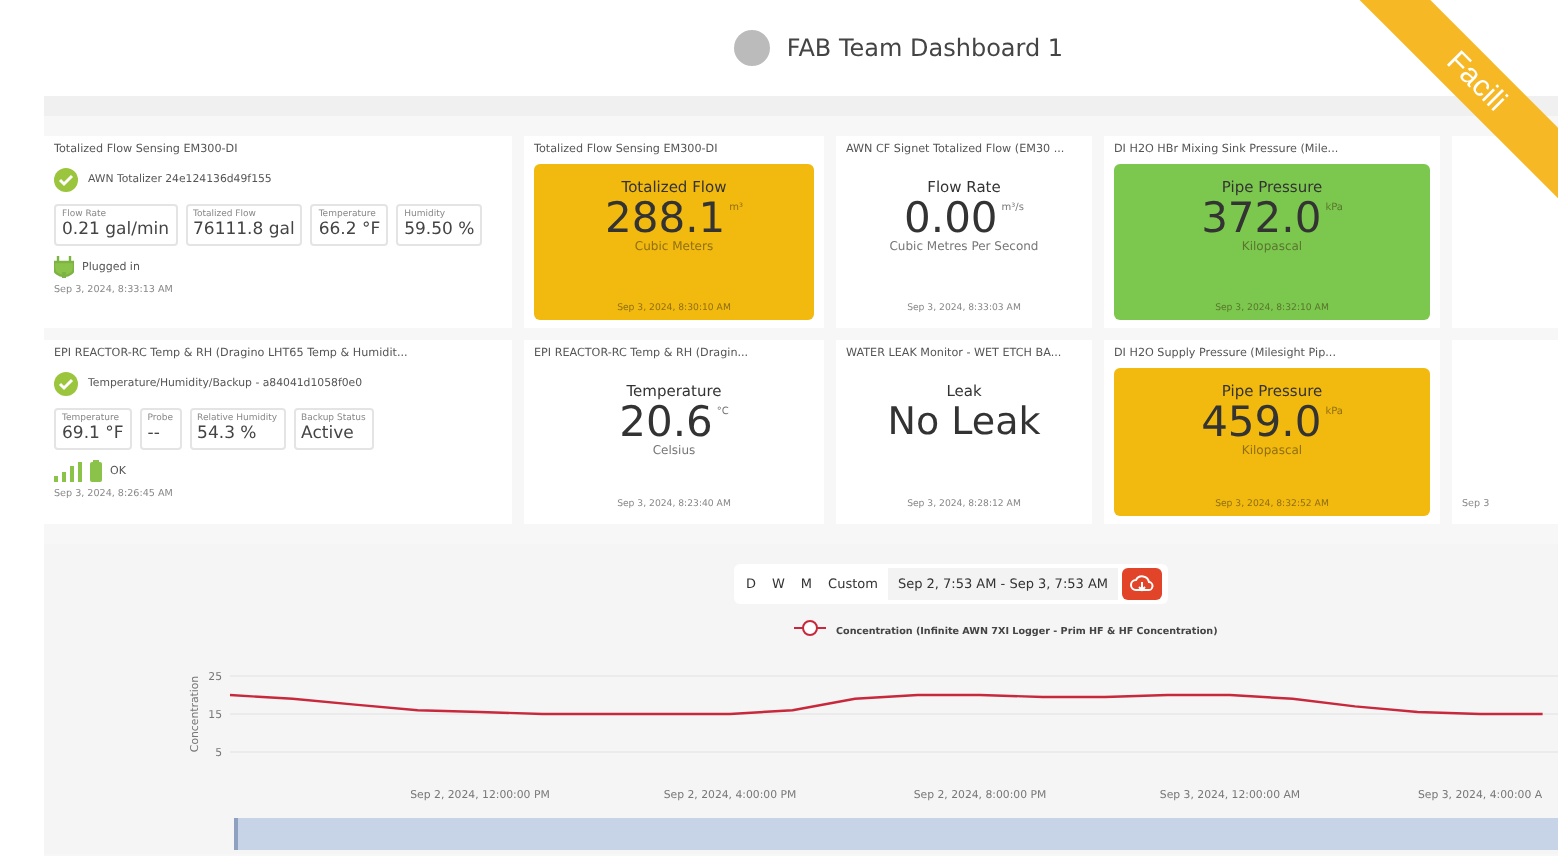 The height and width of the screenshot is (856, 1558). I want to click on battery-icon, so click(96, 471).